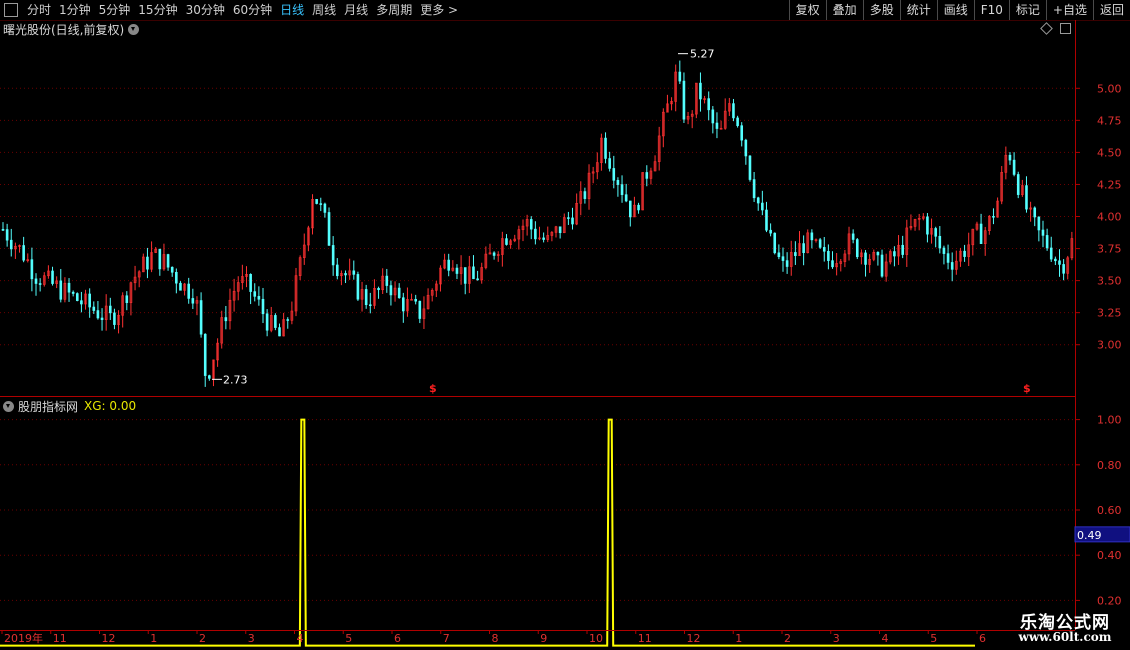  I want to click on panel-toggle-icon, so click(1065, 28).